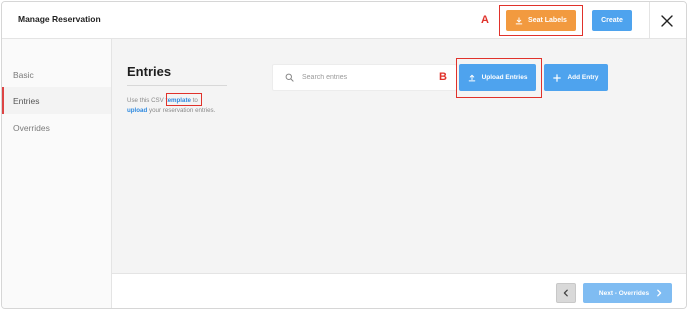  What do you see at coordinates (146, 100) in the screenshot?
I see `helper-text-1: Use this CSV` at bounding box center [146, 100].